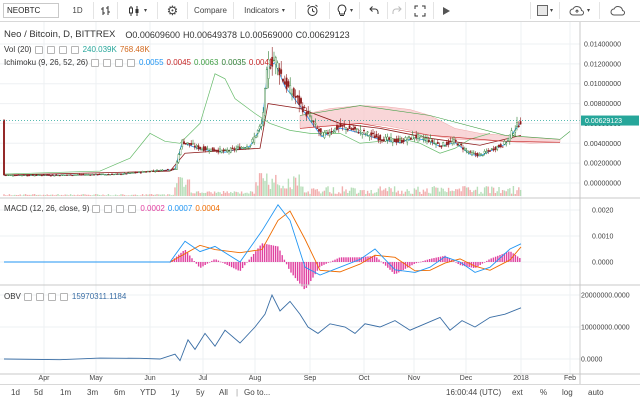 Image resolution: width=640 pixels, height=400 pixels. I want to click on cloud-save-button: ▾, so click(580, 10).